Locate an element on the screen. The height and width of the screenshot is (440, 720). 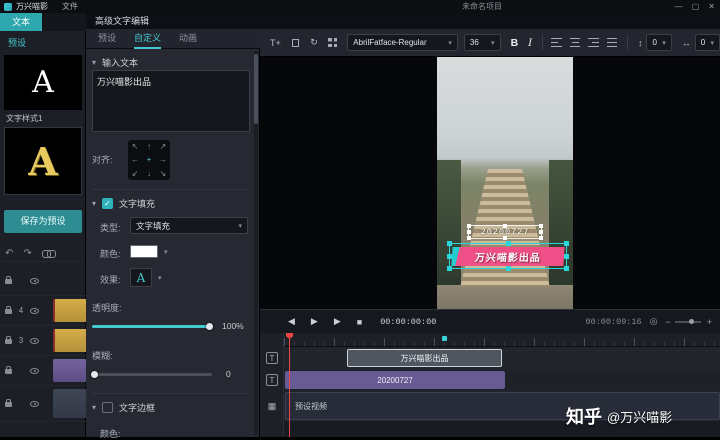
align-down-left-icon: ↙ is located at coordinates (135, 173).